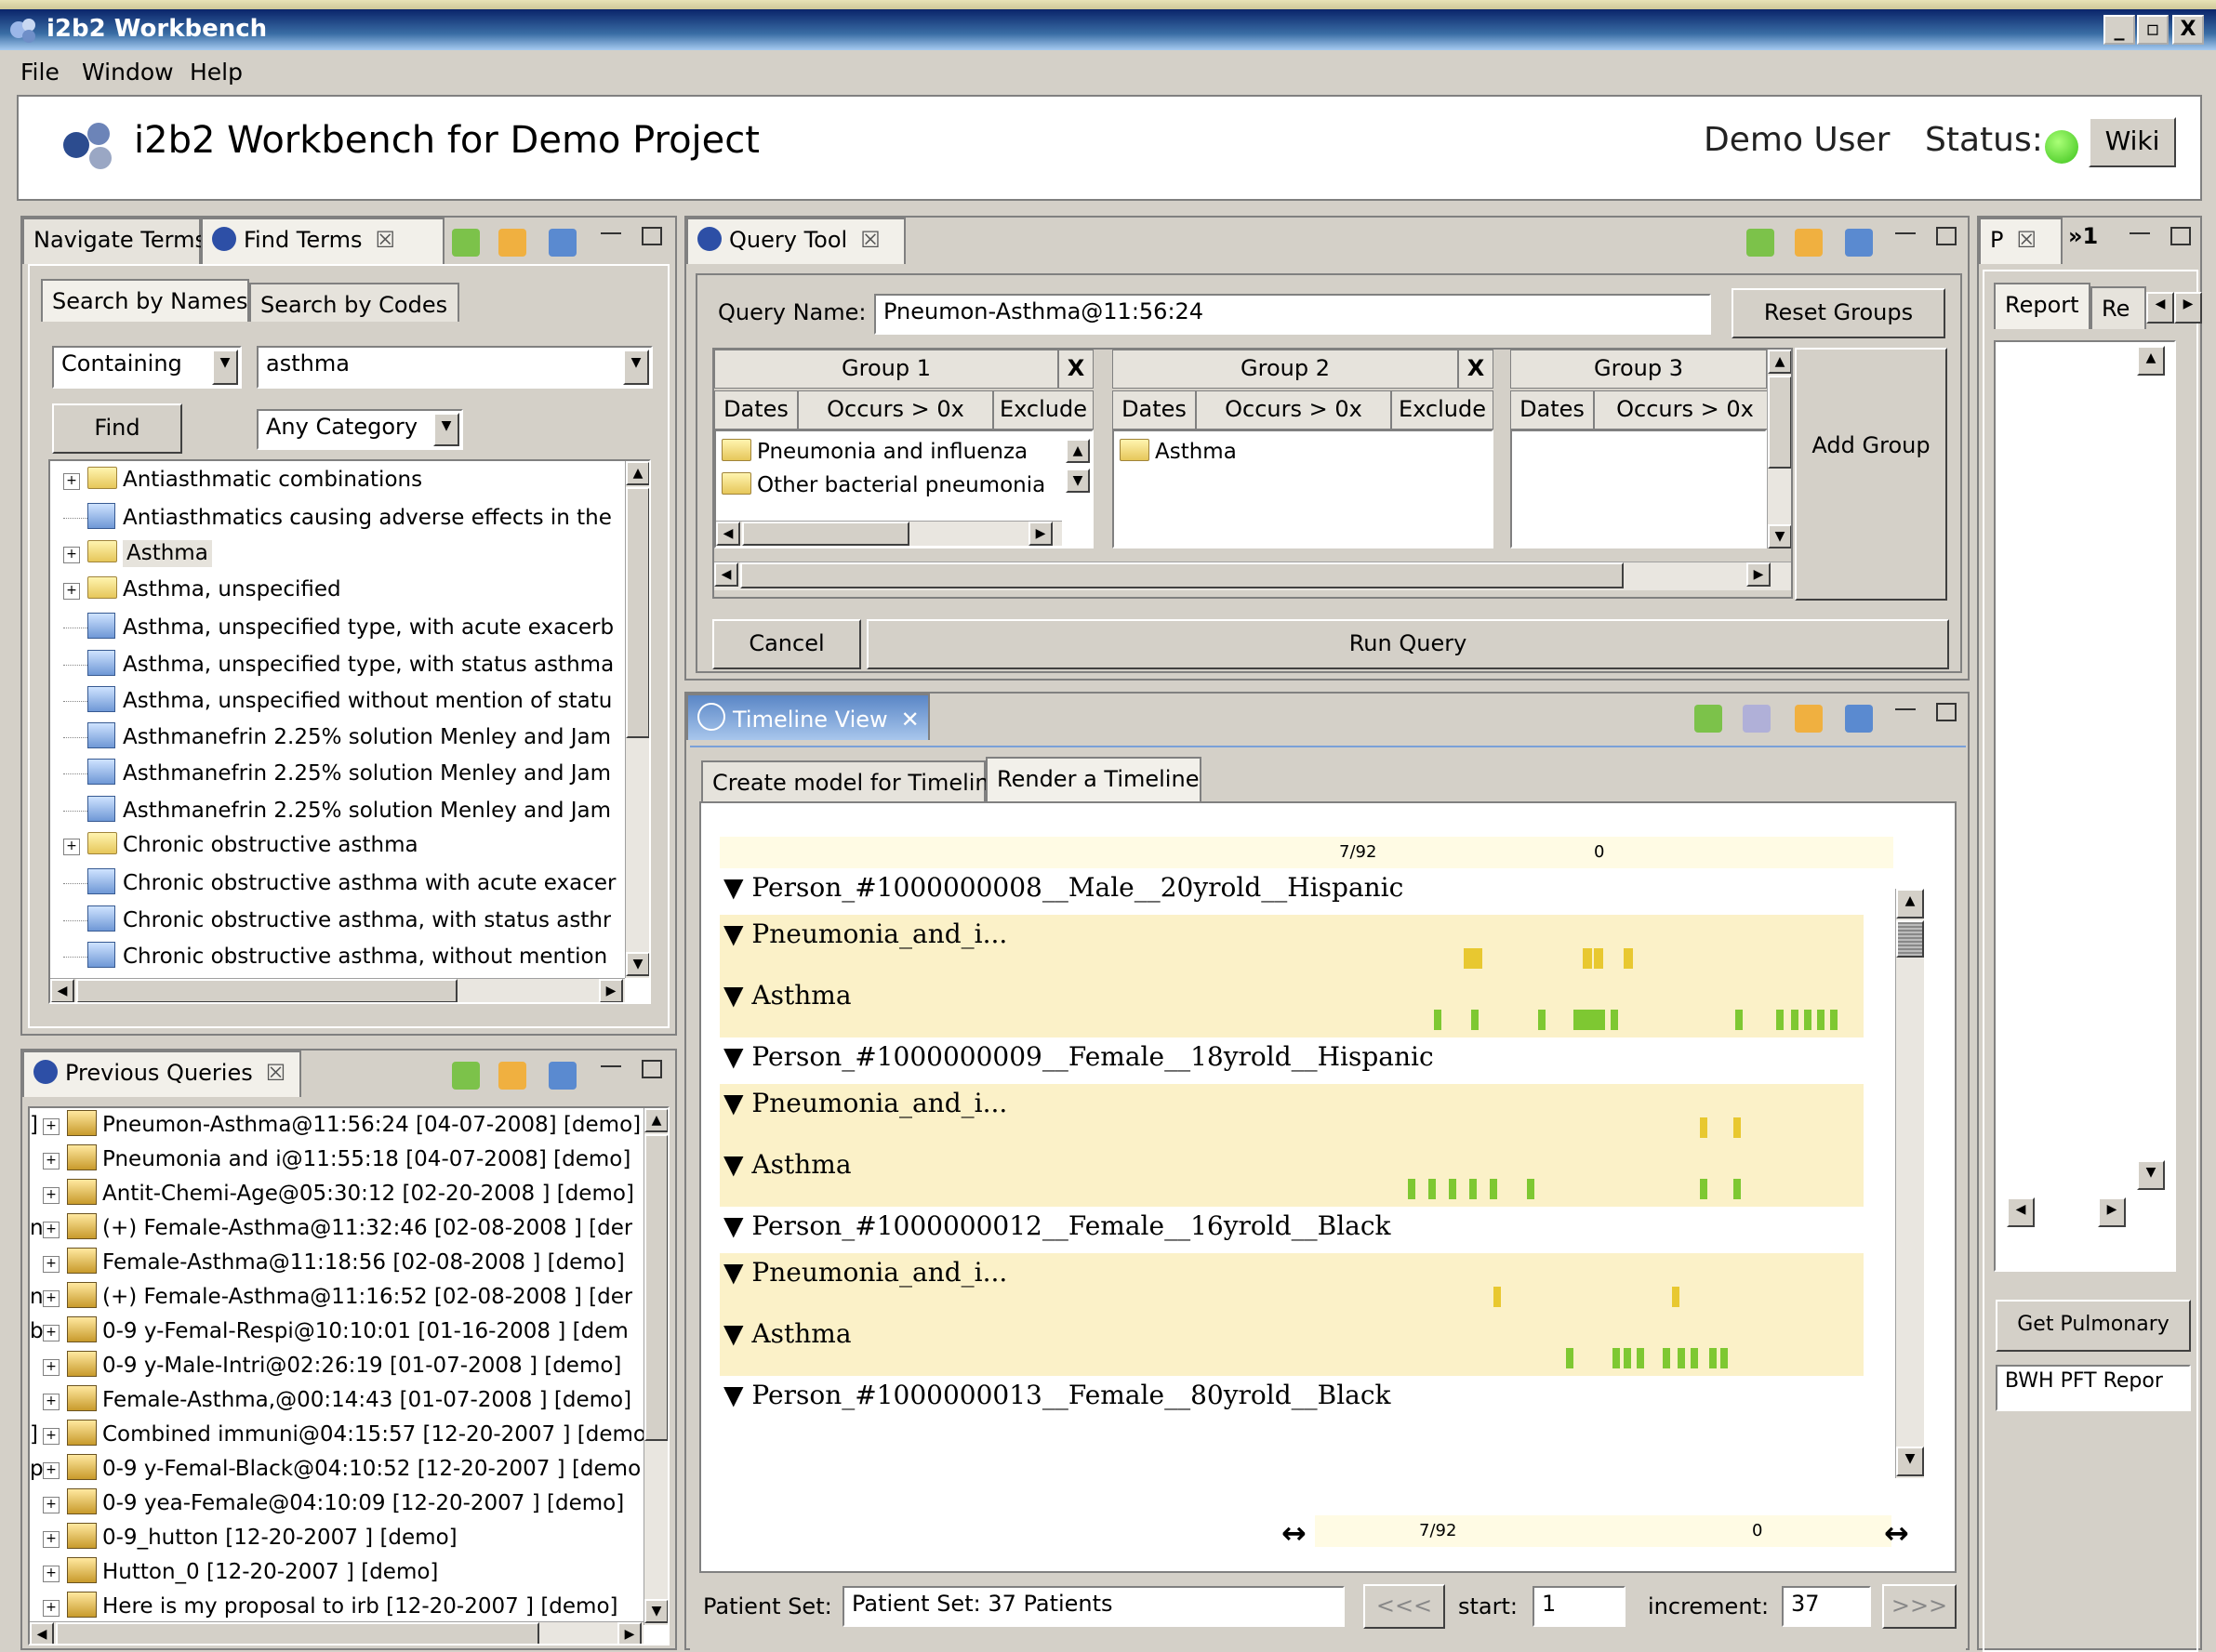 The height and width of the screenshot is (1652, 2216). I want to click on terms-tree-item: + Antiasthmatic combinations, so click(243, 484).